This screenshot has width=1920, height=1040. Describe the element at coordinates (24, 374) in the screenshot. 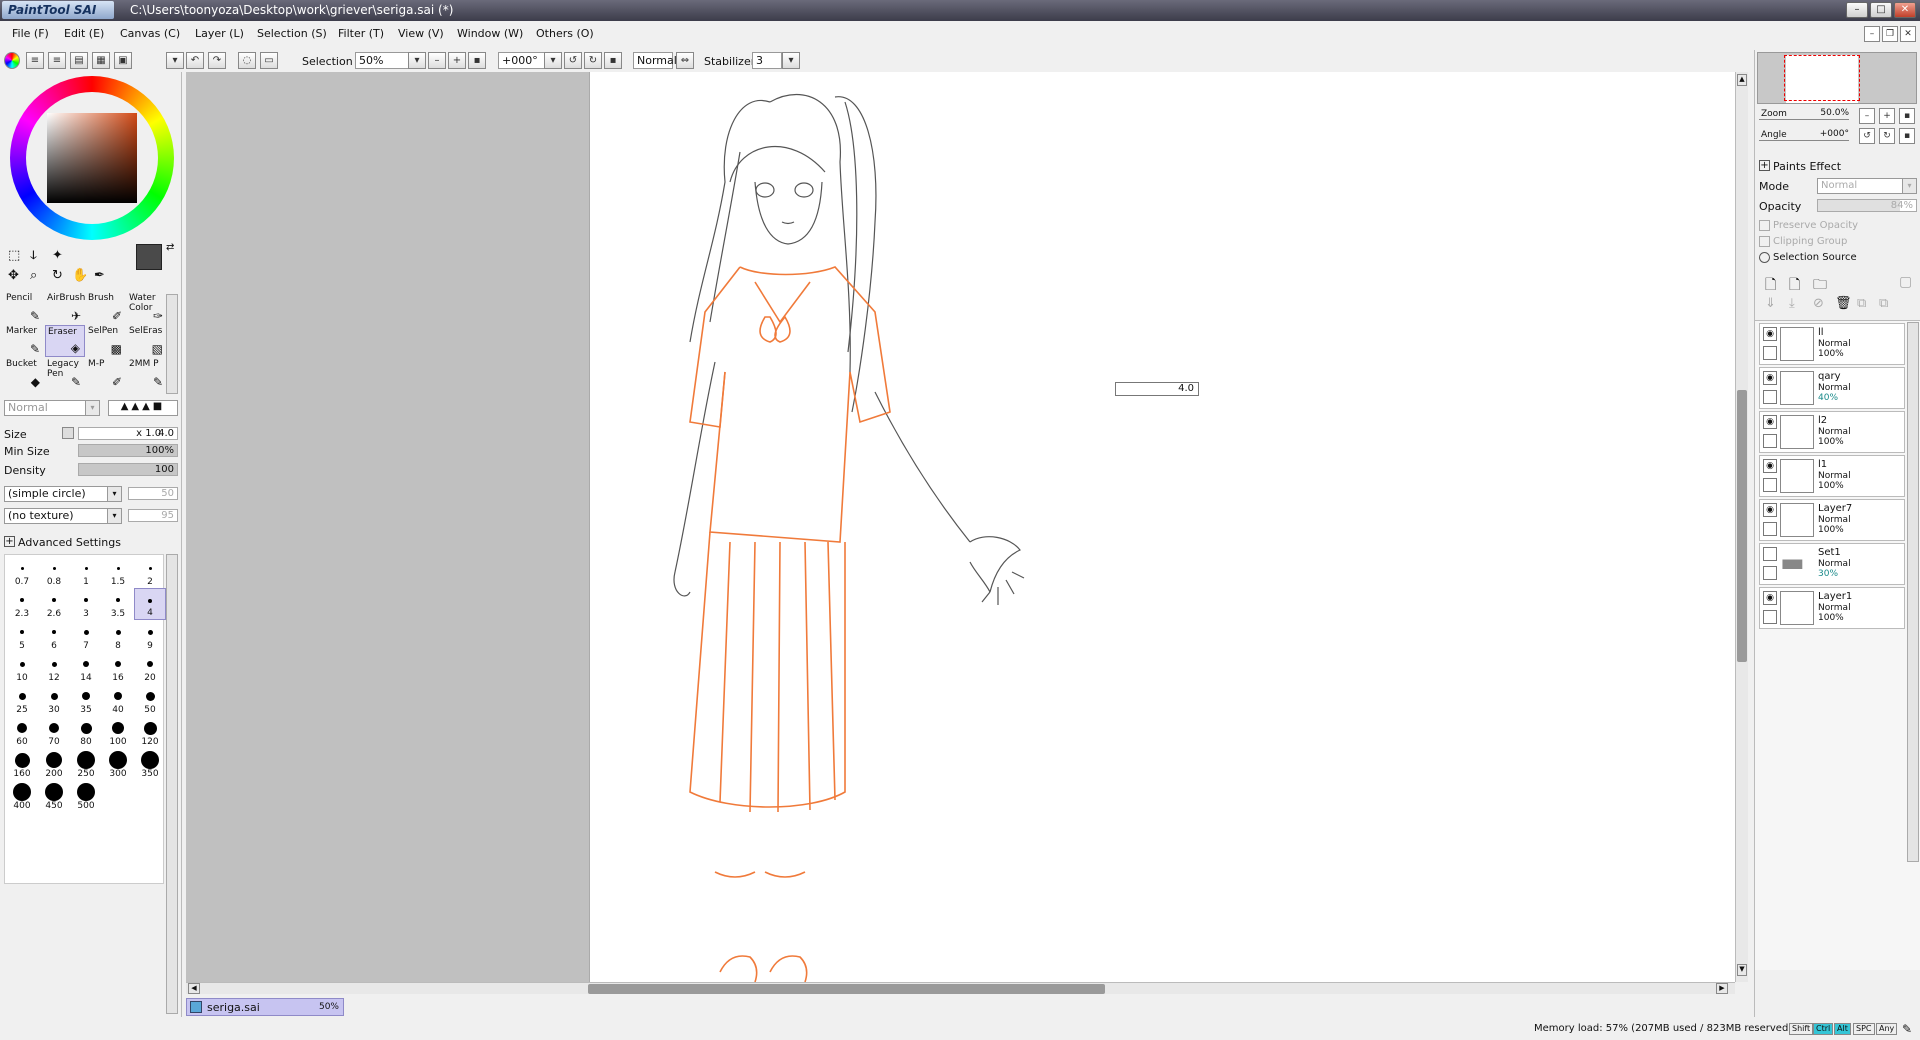

I see `tool-bucket: Bucket ◆` at that location.